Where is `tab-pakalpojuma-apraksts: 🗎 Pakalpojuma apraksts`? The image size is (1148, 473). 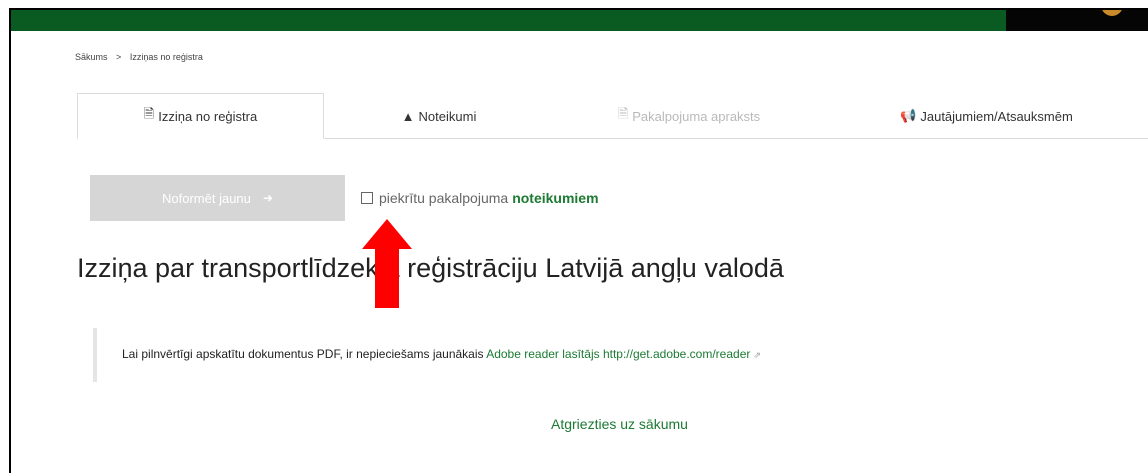 tab-pakalpojuma-apraksts: 🗎 Pakalpojuma apraksts is located at coordinates (689, 116).